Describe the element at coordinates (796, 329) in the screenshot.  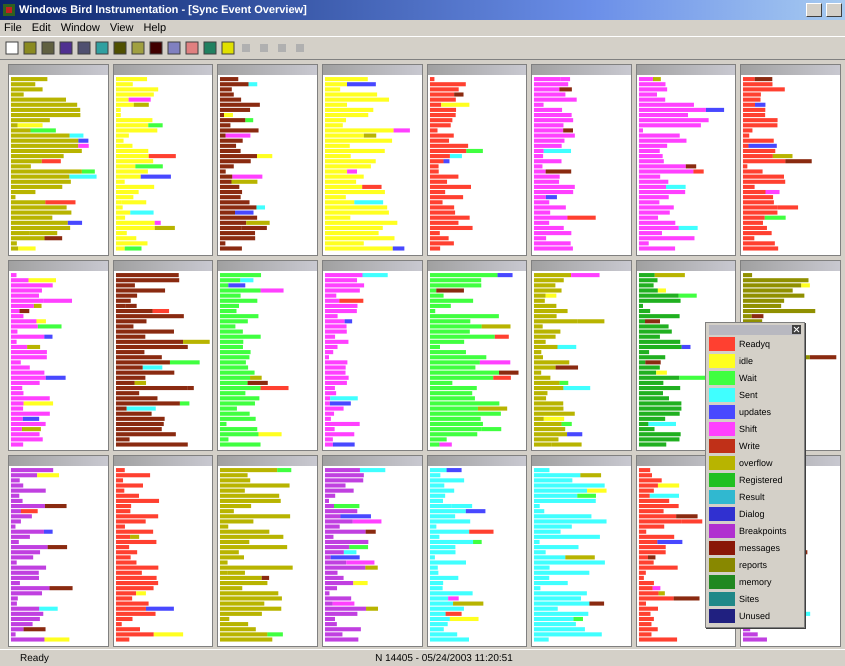
I see `close-icon` at that location.